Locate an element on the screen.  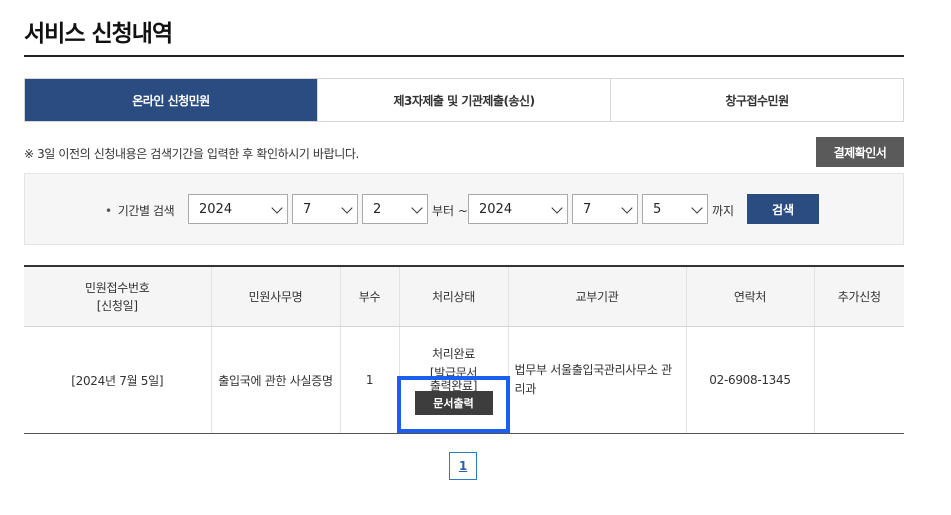
header-receipt-no-text: 민원접수번호 is located at coordinates (117, 287).